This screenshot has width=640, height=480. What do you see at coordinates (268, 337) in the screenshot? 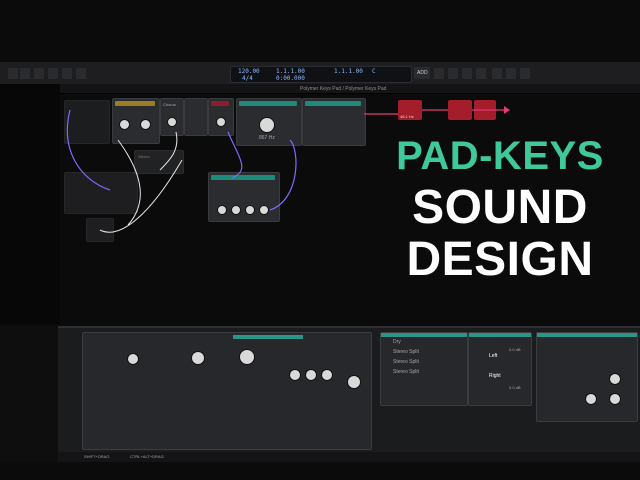
I see `filter-header` at bounding box center [268, 337].